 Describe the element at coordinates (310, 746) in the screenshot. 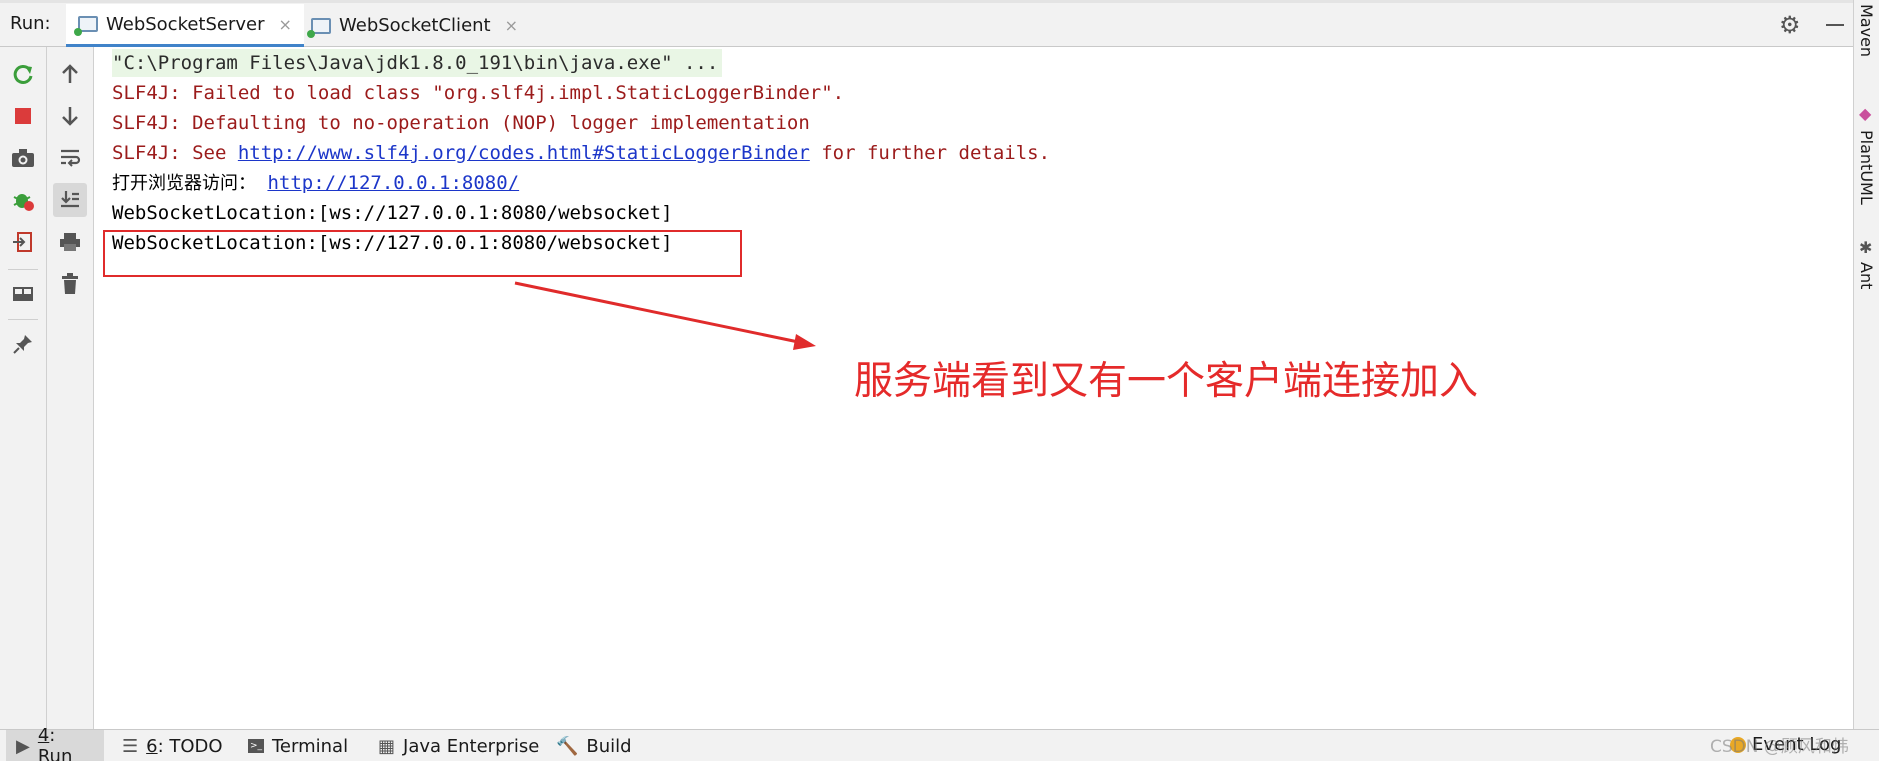

I see `tab-label: Terminal` at that location.